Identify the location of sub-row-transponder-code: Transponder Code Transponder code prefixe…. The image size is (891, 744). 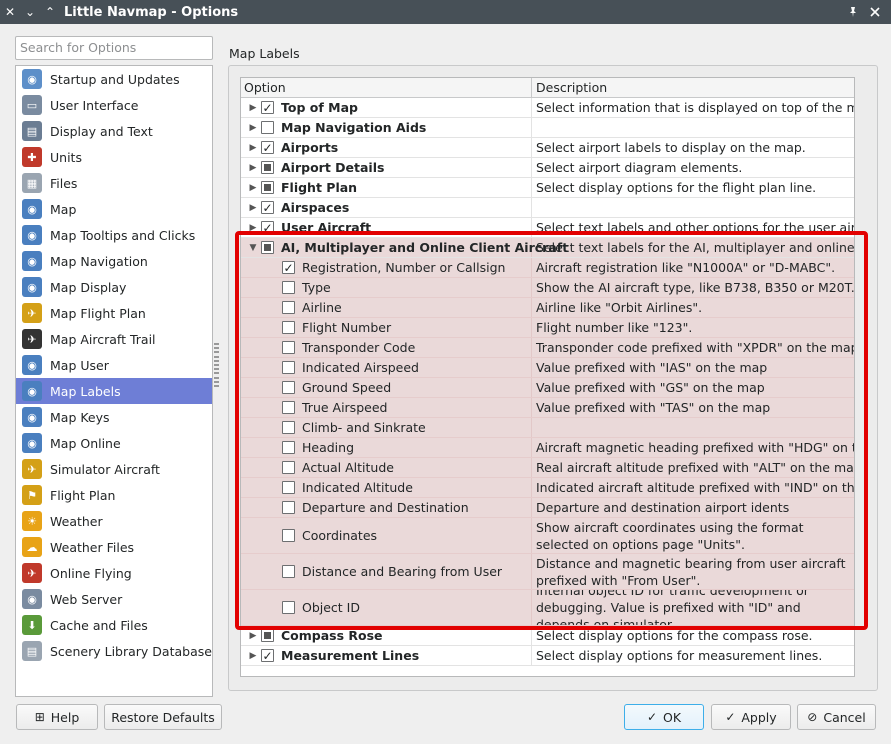
(547, 348).